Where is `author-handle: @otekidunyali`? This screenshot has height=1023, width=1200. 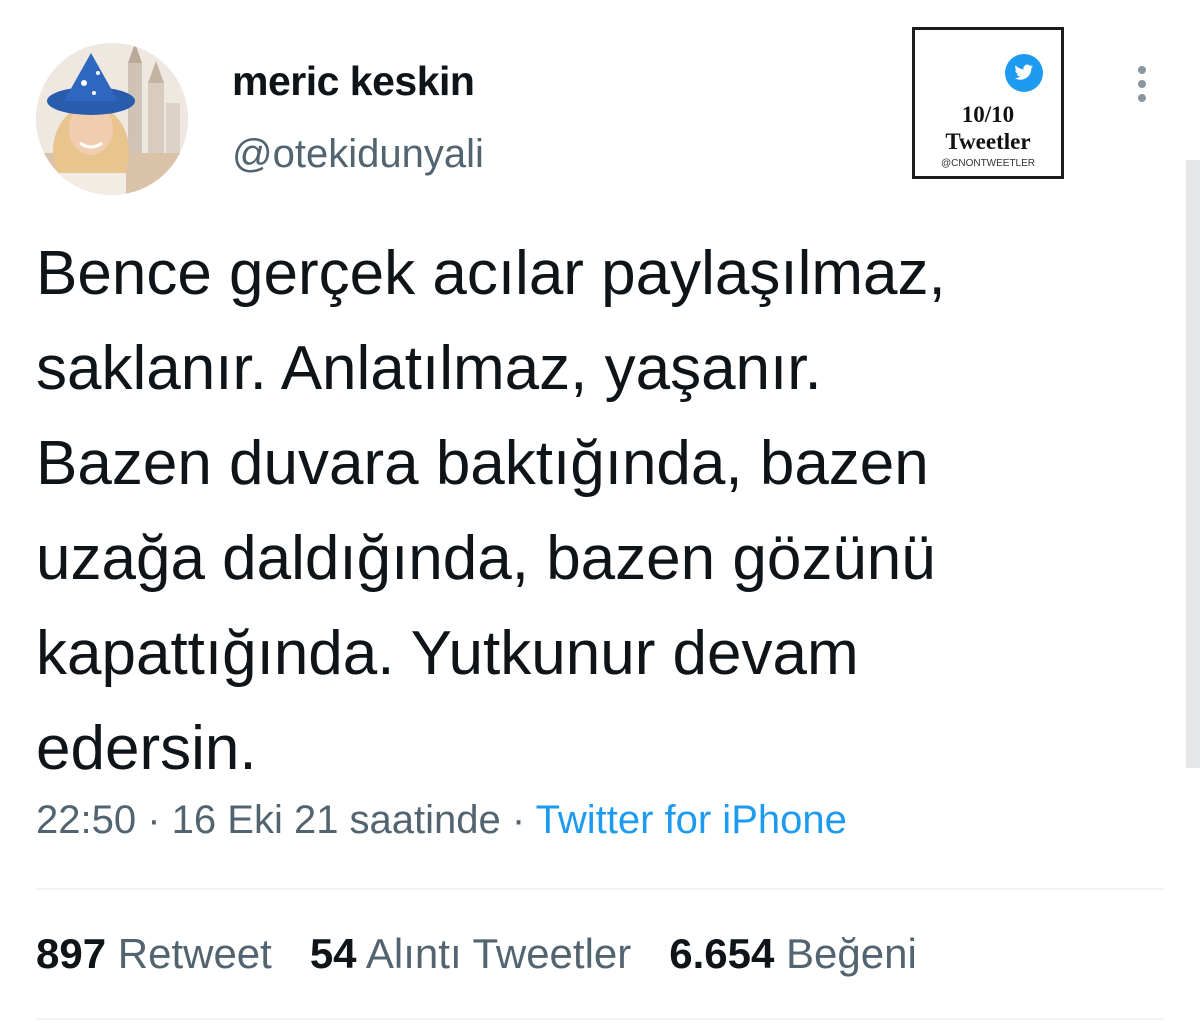 author-handle: @otekidunyali is located at coordinates (358, 154).